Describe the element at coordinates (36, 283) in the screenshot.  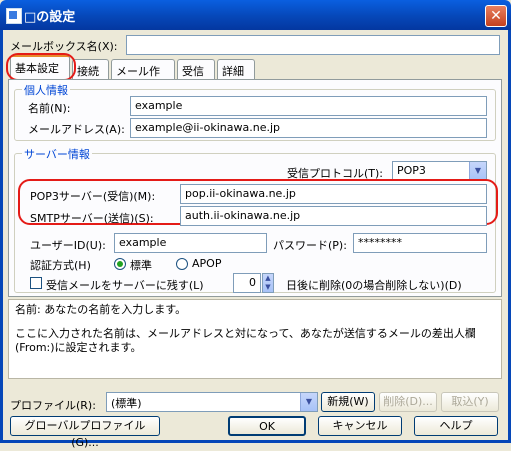
I see `leave-on-server-checkbox` at that location.